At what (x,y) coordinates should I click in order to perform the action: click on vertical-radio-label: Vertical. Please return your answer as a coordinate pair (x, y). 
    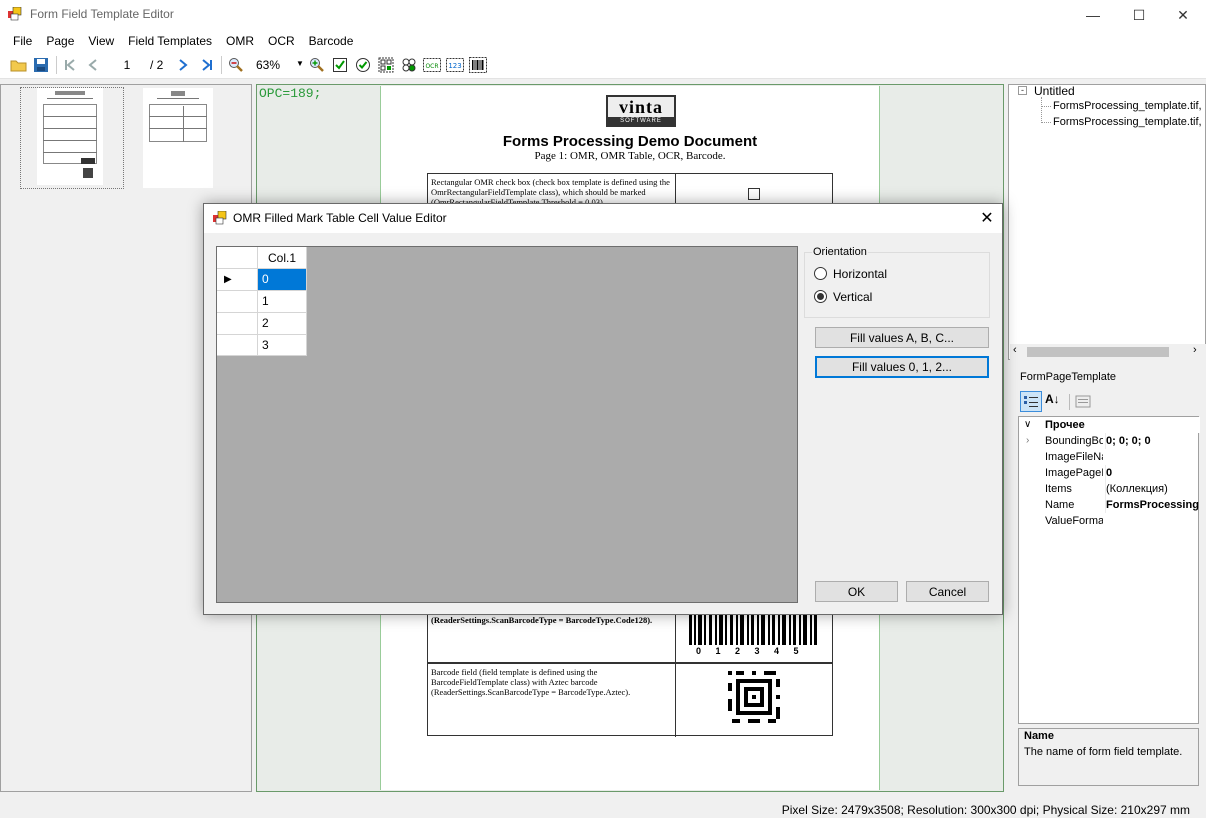
    Looking at the image, I should click on (852, 297).